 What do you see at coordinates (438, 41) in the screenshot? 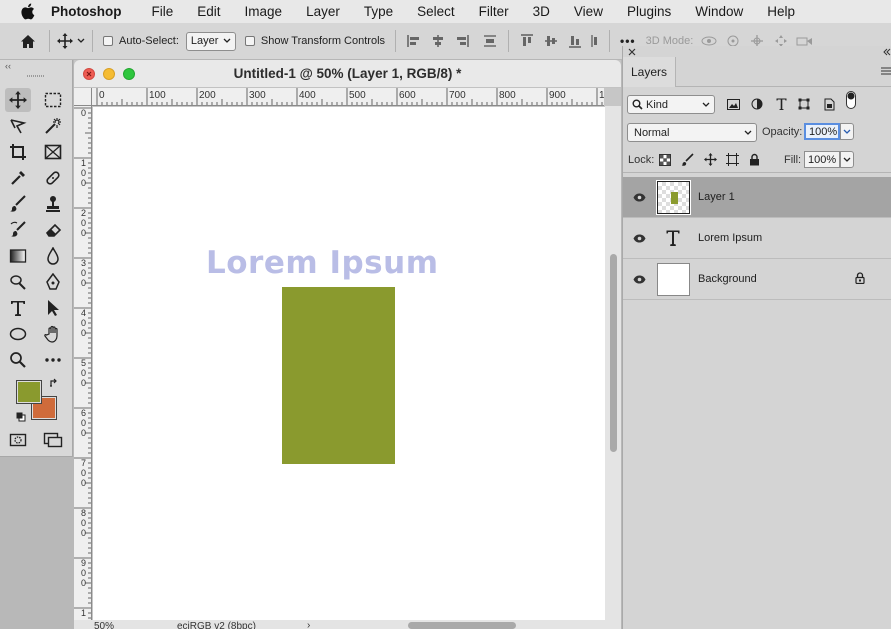
I see `align-center-h-icon` at bounding box center [438, 41].